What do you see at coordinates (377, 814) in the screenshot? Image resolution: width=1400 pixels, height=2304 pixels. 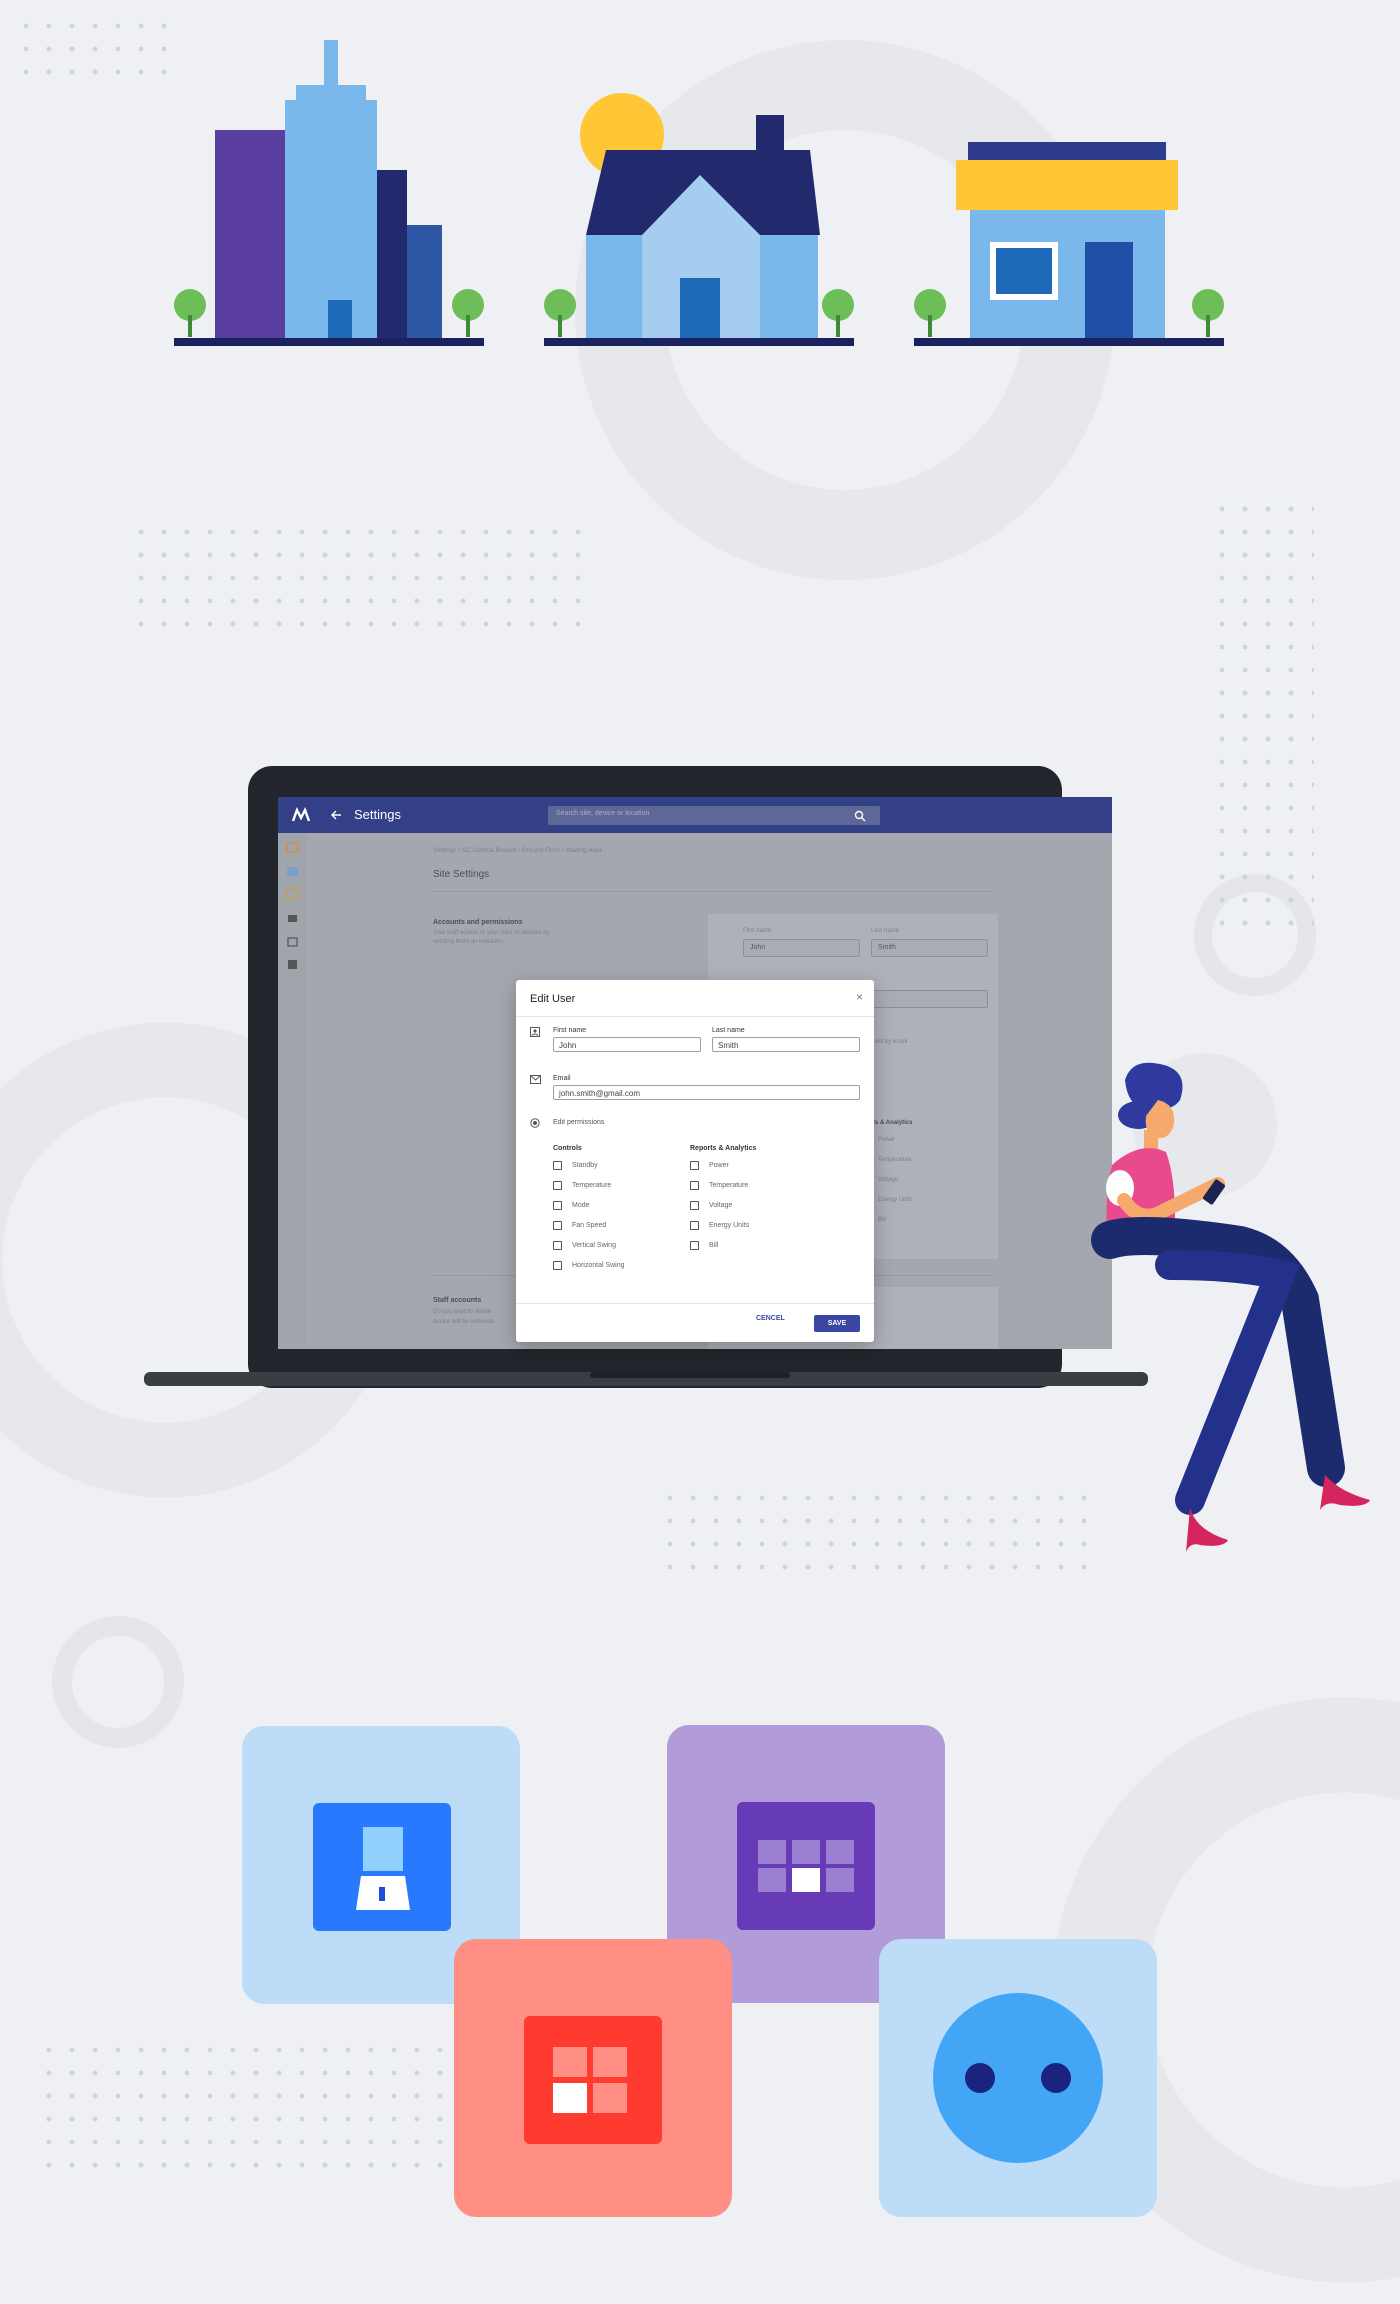 I see `app-title: Settings` at bounding box center [377, 814].